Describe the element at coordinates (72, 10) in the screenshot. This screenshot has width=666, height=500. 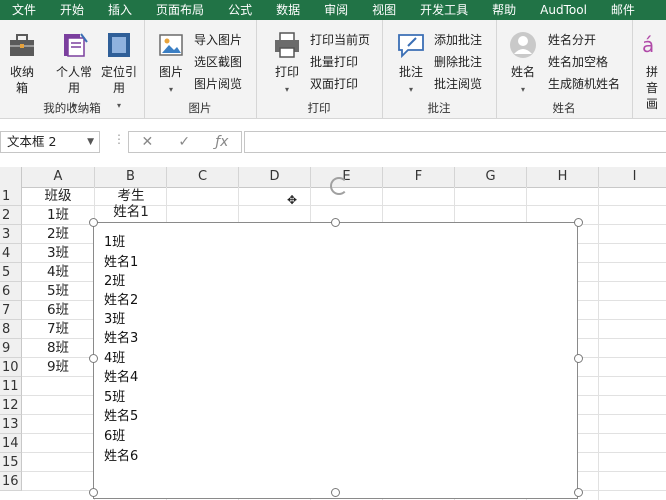
I see `tab-home: 开始` at that location.